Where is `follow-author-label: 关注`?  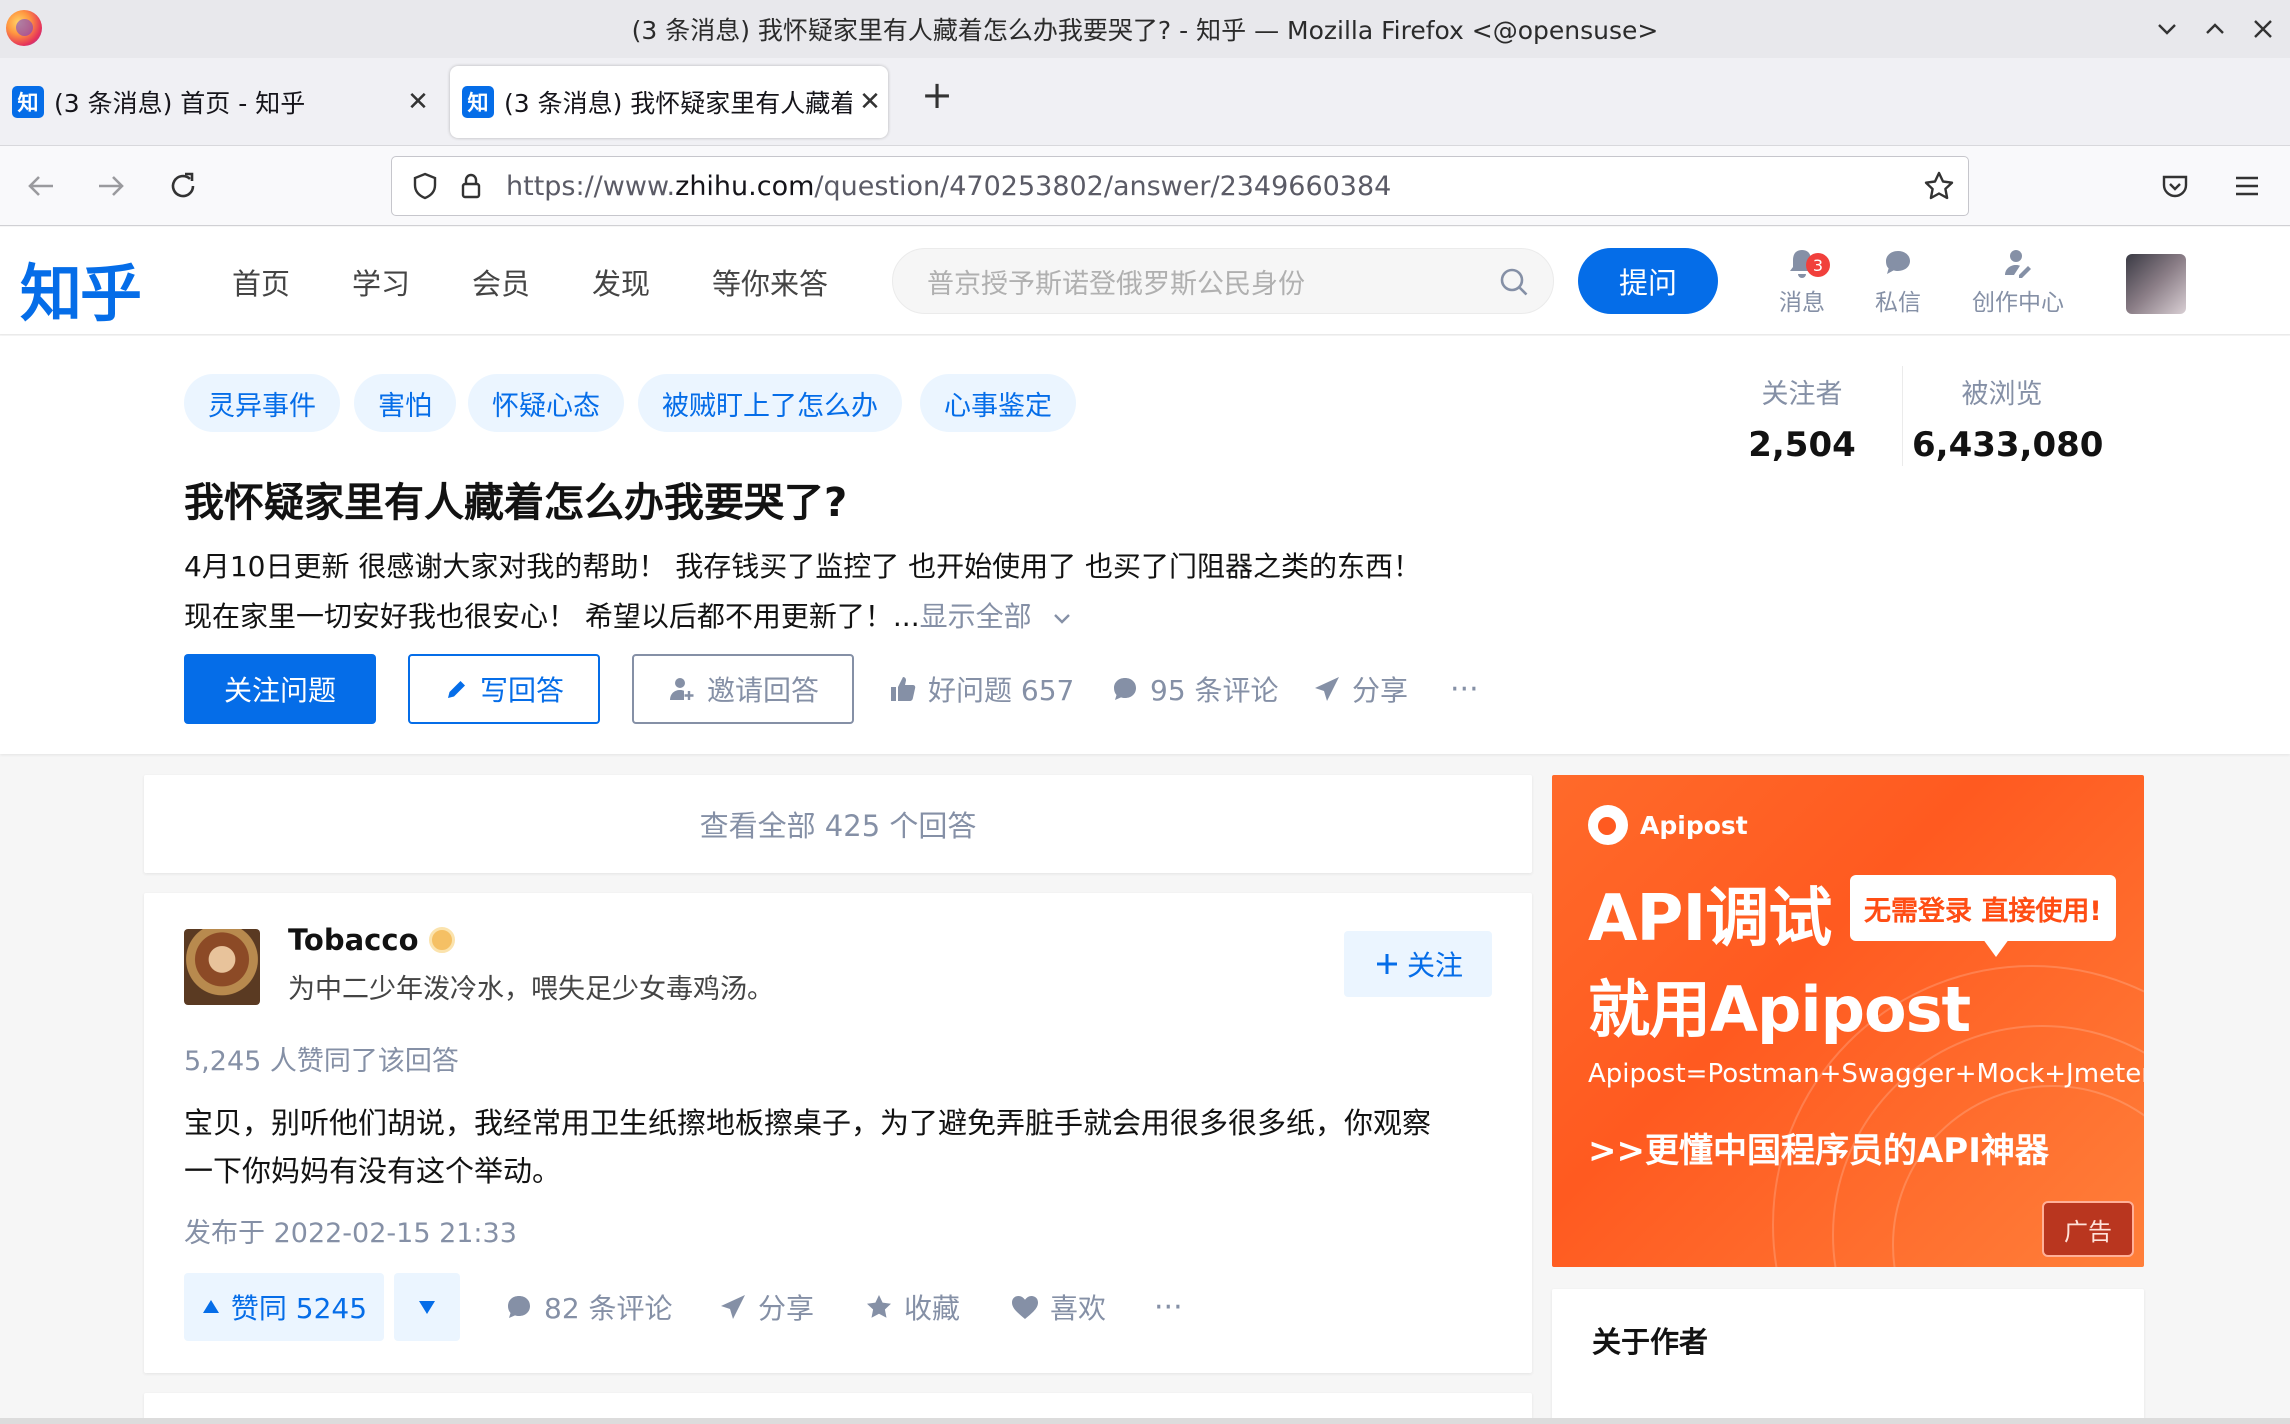 follow-author-label: 关注 is located at coordinates (1434, 965).